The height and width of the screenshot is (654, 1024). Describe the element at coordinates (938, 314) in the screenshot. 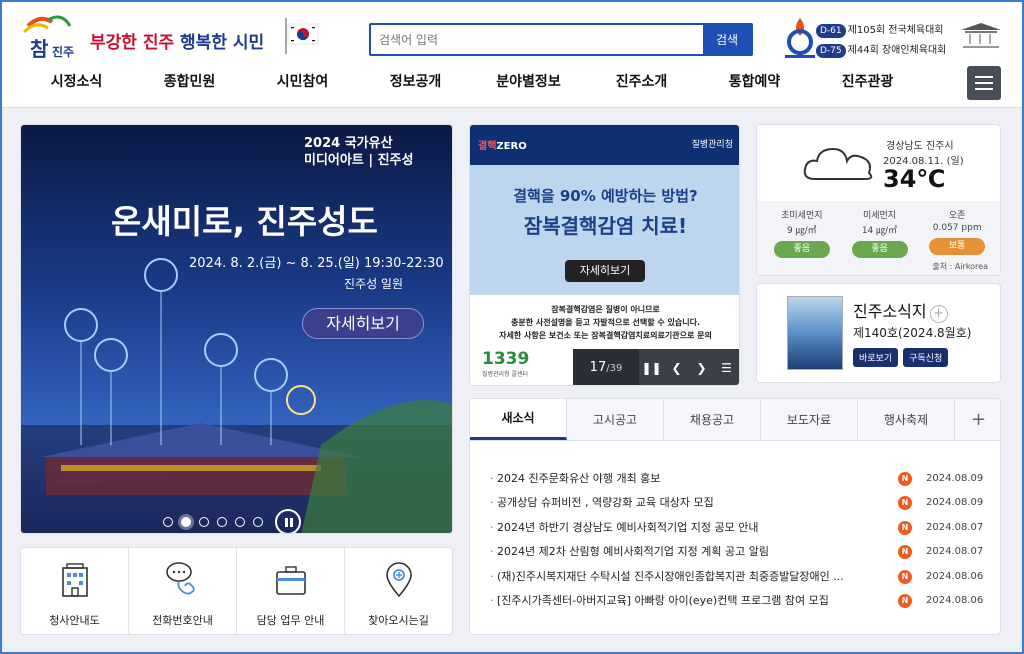

I see `plus-icon: +` at that location.